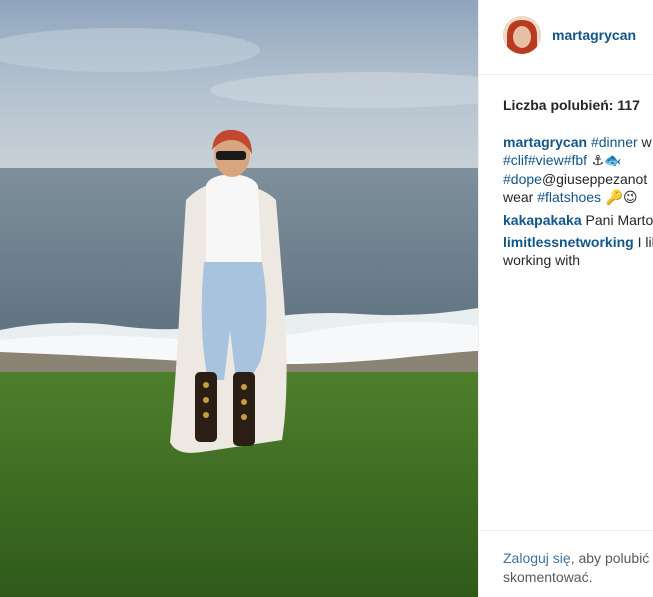 The width and height of the screenshot is (653, 597). I want to click on comment-username: martagrycan, so click(545, 142).